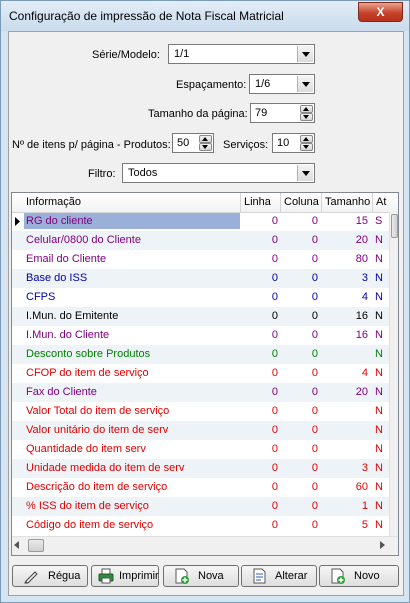 The width and height of the screenshot is (410, 603). I want to click on cell-tamanho: 1, so click(364, 506).